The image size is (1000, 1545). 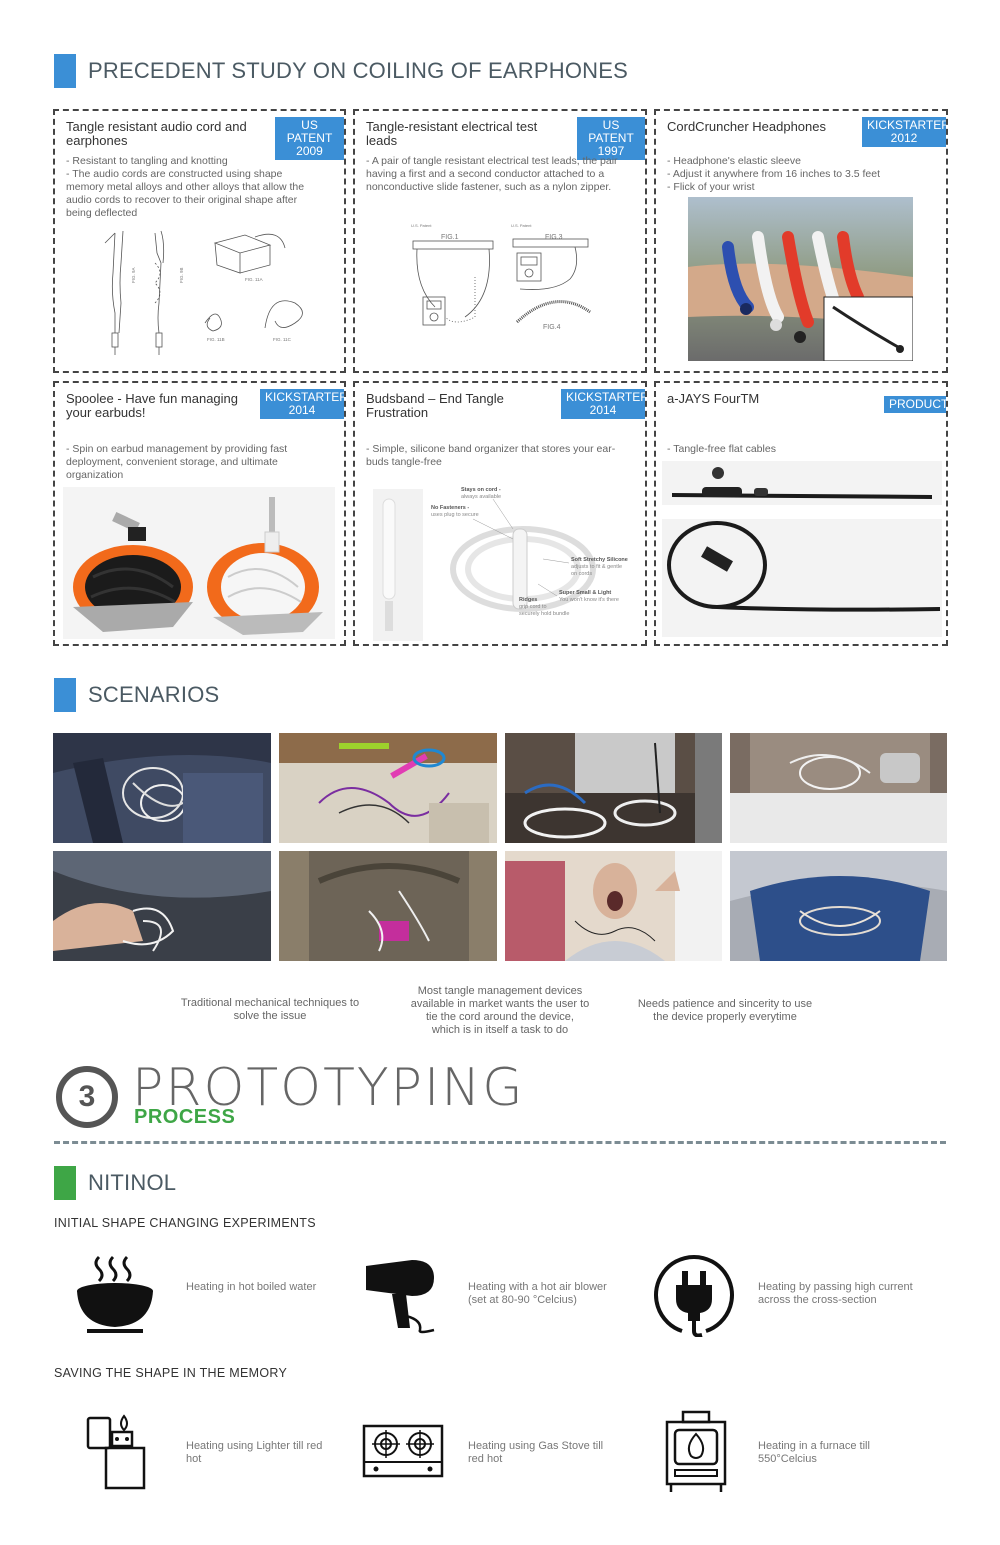 I want to click on callout-text: Stays on cord -, so click(x=481, y=490).